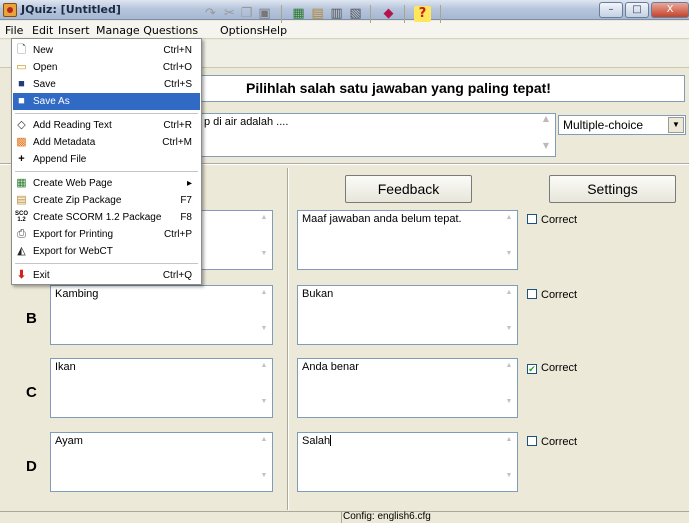  Describe the element at coordinates (147, 30) in the screenshot. I see `menu-manage-questions: Manage Questions` at that location.